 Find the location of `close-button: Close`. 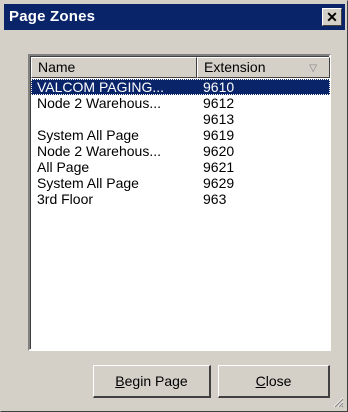

close-button: Close is located at coordinates (274, 381).